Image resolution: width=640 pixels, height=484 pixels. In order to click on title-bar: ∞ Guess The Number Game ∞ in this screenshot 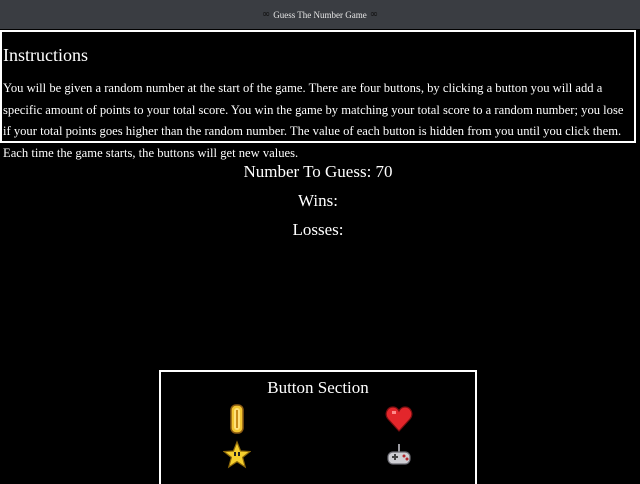, I will do `click(320, 14)`.